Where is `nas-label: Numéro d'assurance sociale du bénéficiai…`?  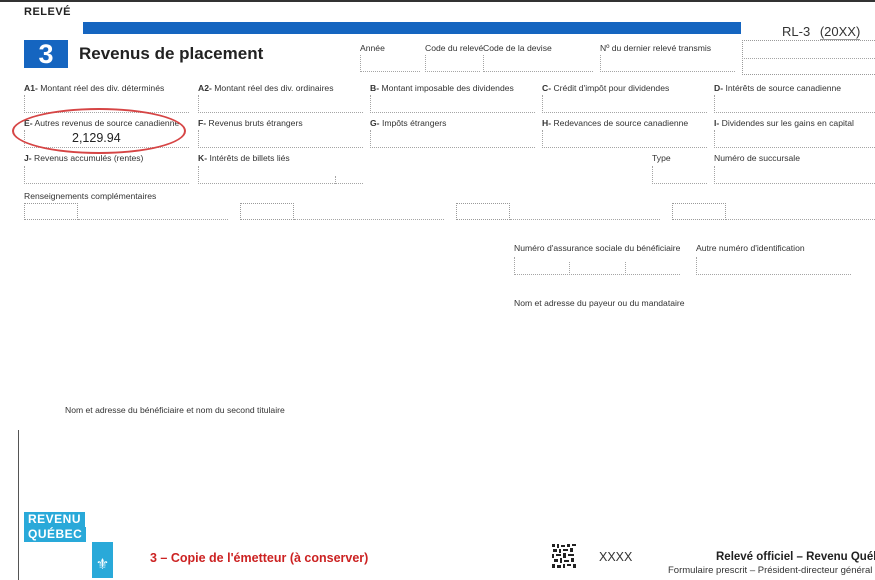 nas-label: Numéro d'assurance sociale du bénéficiai… is located at coordinates (597, 248).